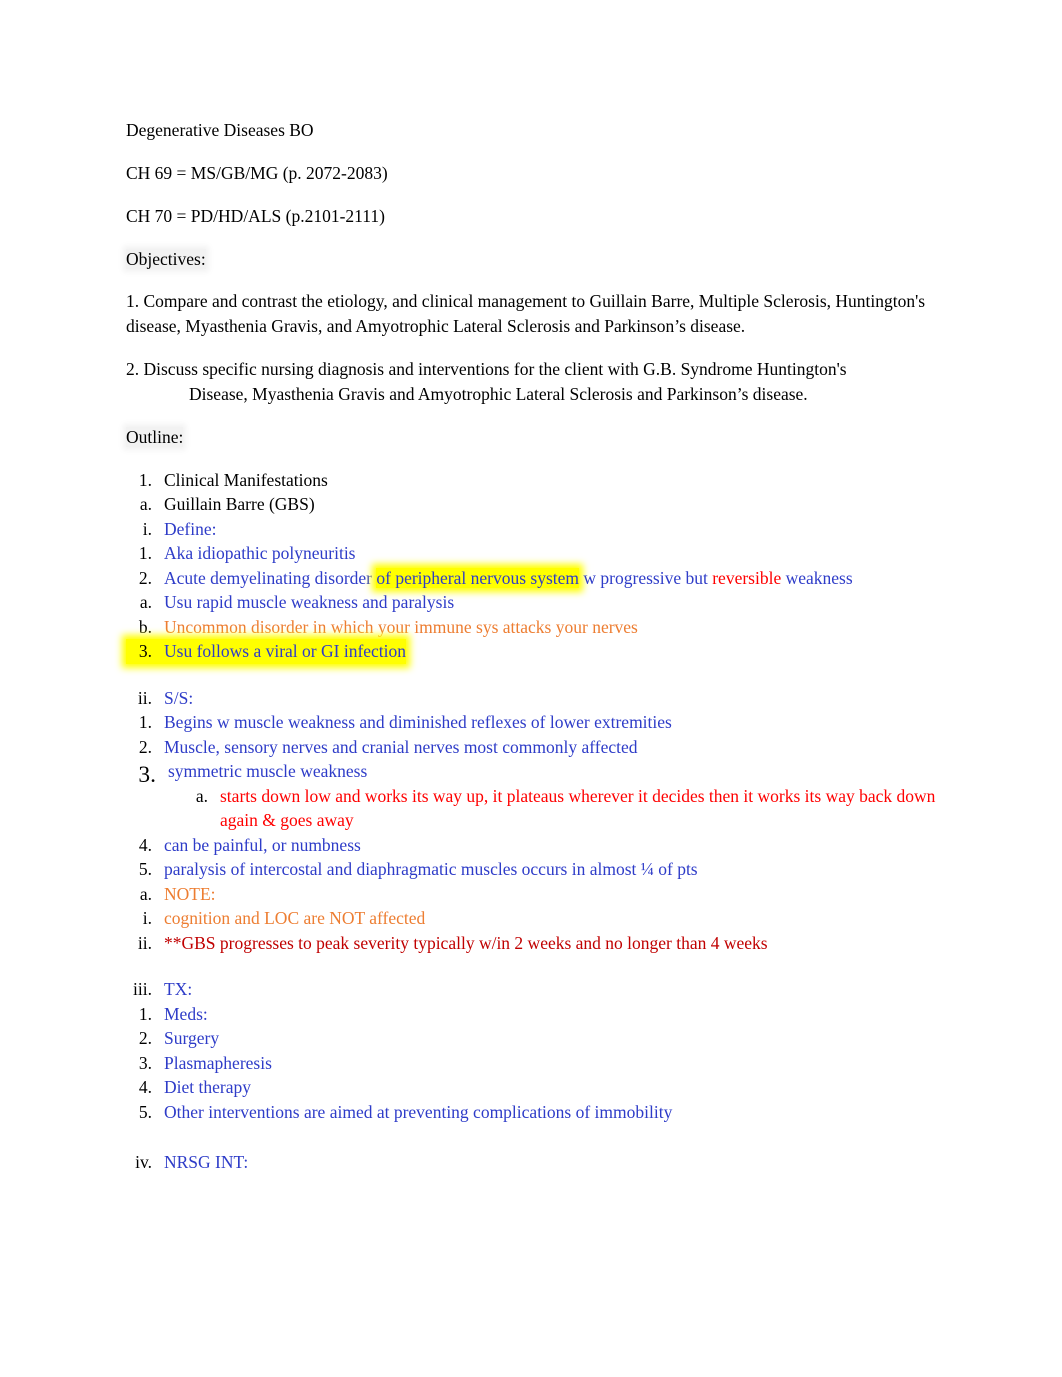 The width and height of the screenshot is (1062, 1377). What do you see at coordinates (246, 479) in the screenshot?
I see `outline-item-label: Clinical Manifestations` at bounding box center [246, 479].